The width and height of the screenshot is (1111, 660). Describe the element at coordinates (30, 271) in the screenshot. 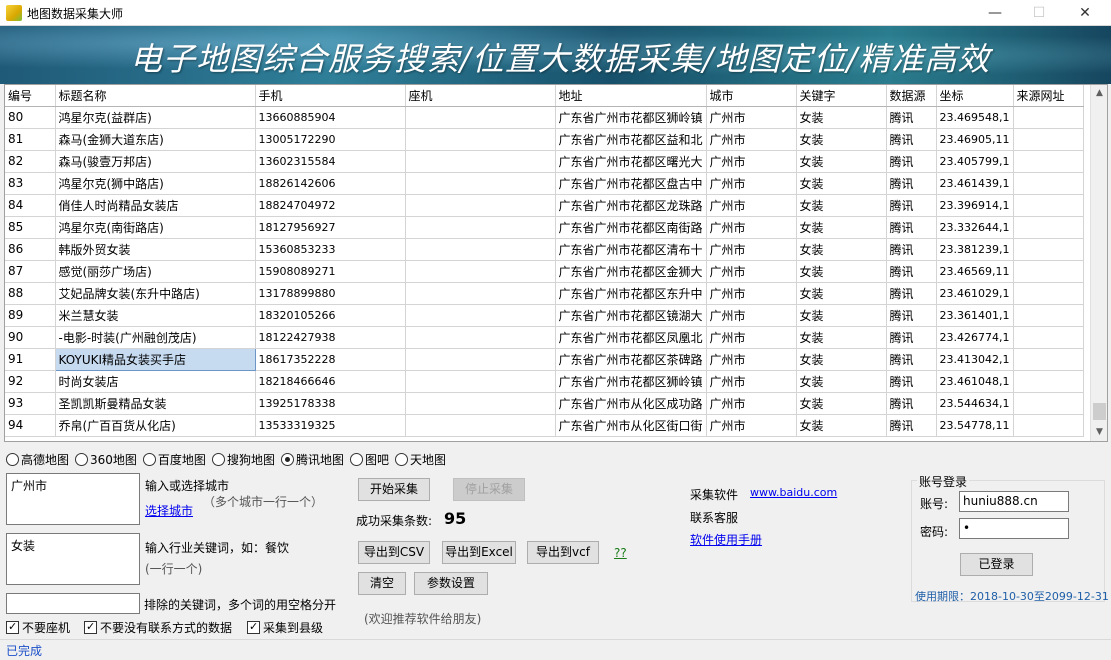

I see `cell-id: 87` at that location.